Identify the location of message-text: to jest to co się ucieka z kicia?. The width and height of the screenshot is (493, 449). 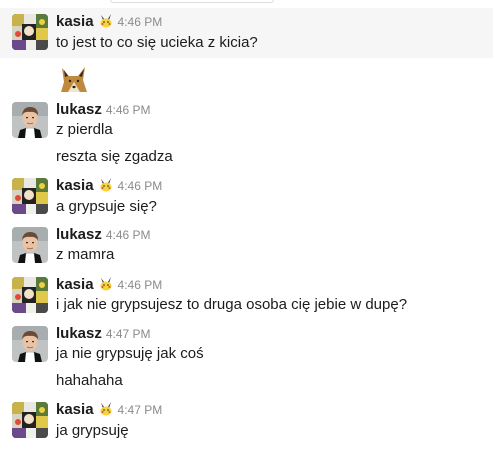
(157, 42).